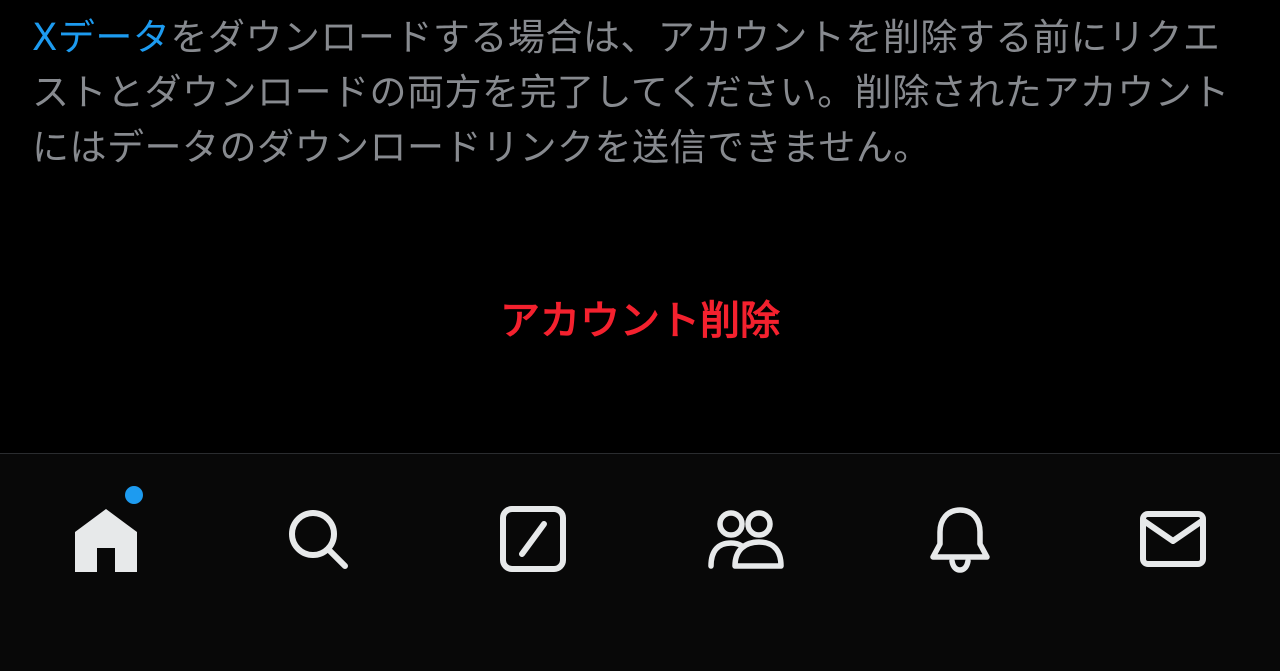 The height and width of the screenshot is (671, 1280). Describe the element at coordinates (101, 37) in the screenshot. I see `x-data-link: Xデータ` at that location.